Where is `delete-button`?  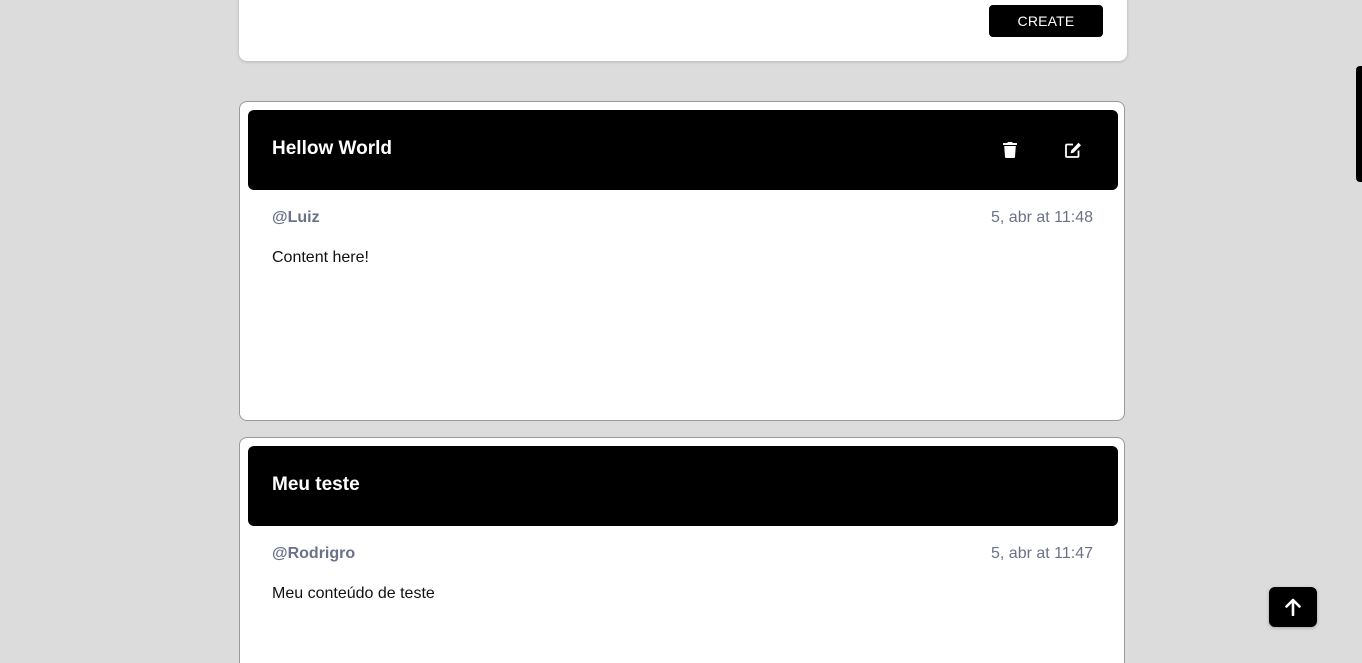 delete-button is located at coordinates (1010, 150).